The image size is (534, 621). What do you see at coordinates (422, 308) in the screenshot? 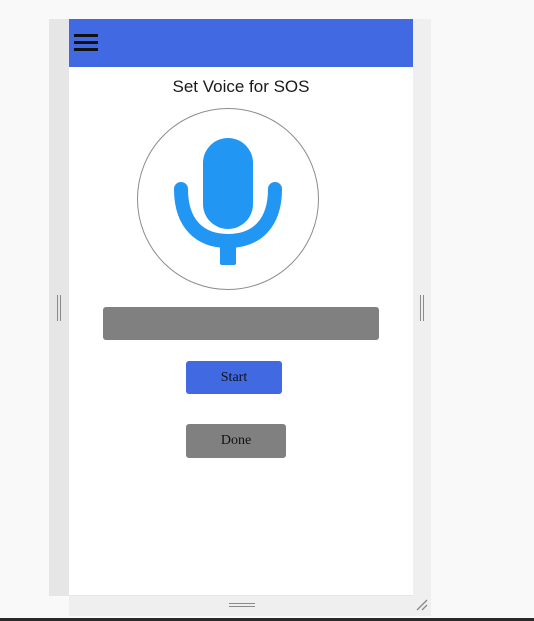
I see `right-resize-grip` at bounding box center [422, 308].